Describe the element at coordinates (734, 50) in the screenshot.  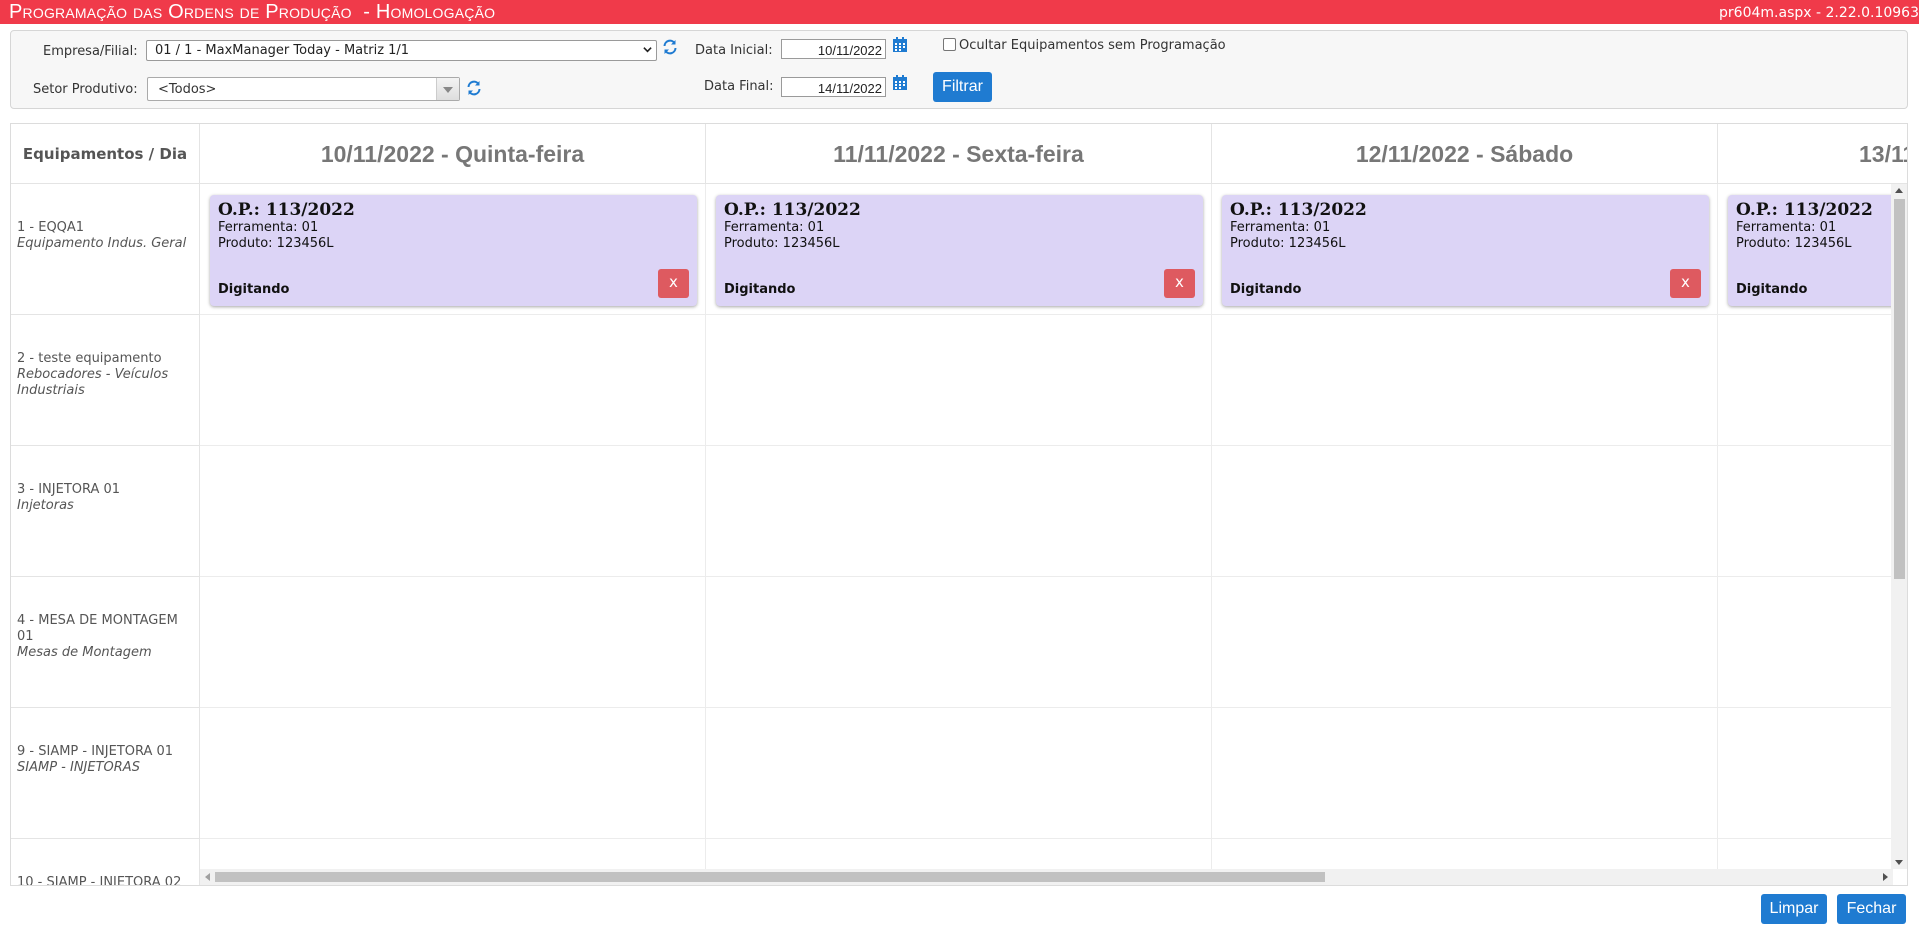
I see `data-inicial-label: Data Inicial:` at that location.